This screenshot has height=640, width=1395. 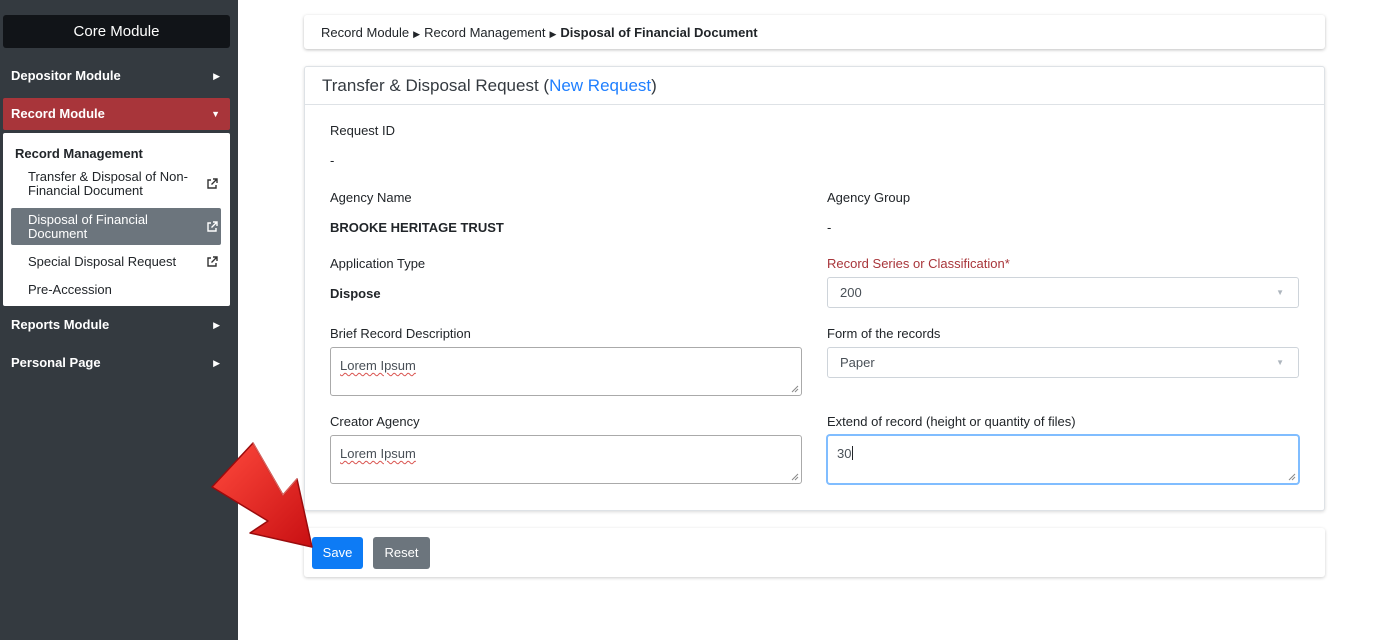 I want to click on sidebar-item-label: Reports Module, so click(x=60, y=324).